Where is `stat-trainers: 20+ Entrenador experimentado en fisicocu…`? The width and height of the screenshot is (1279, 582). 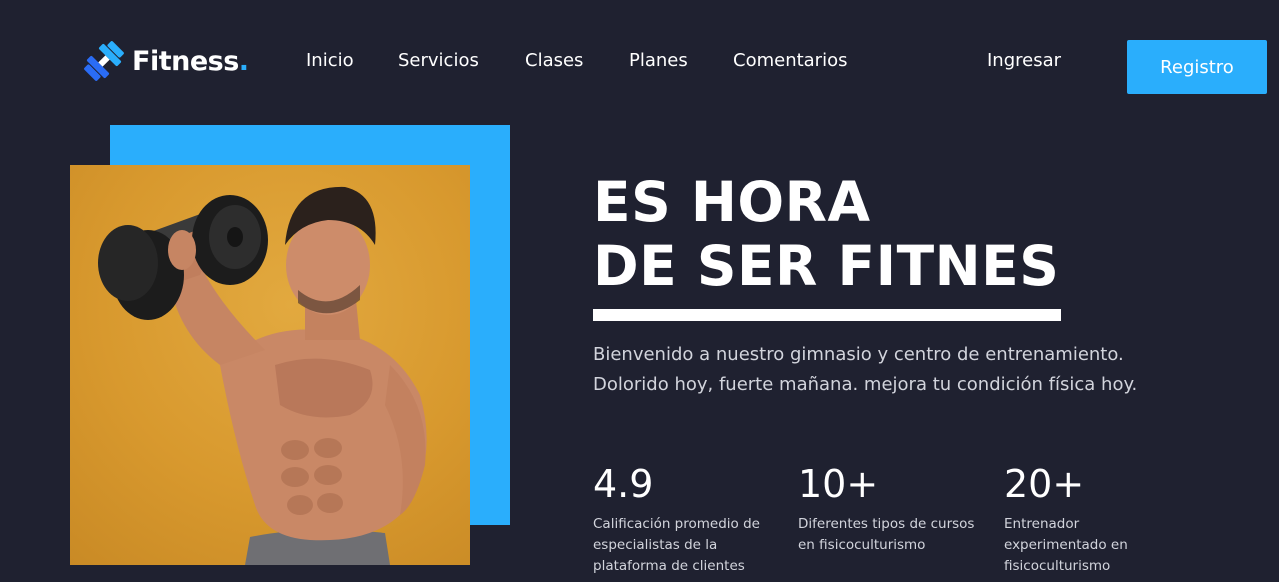
stat-trainers: 20+ Entrenador experimentado en fisicocu… is located at coordinates (1099, 518).